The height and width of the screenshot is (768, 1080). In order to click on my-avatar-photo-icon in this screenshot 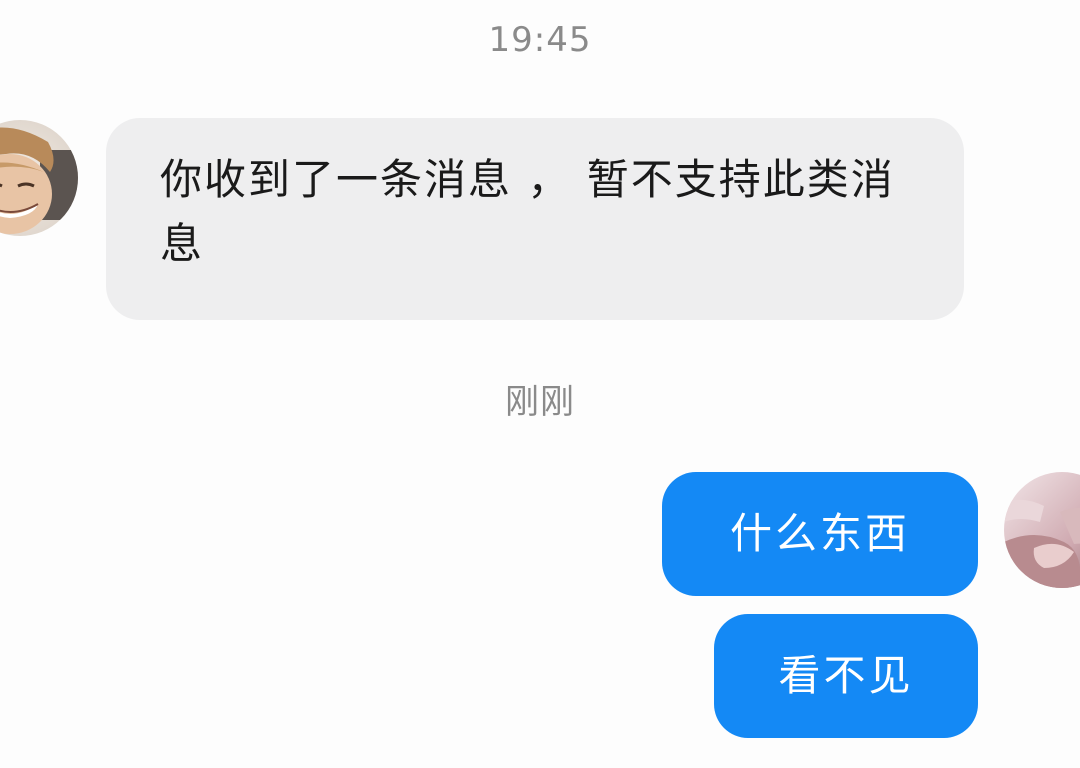, I will do `click(1042, 530)`.